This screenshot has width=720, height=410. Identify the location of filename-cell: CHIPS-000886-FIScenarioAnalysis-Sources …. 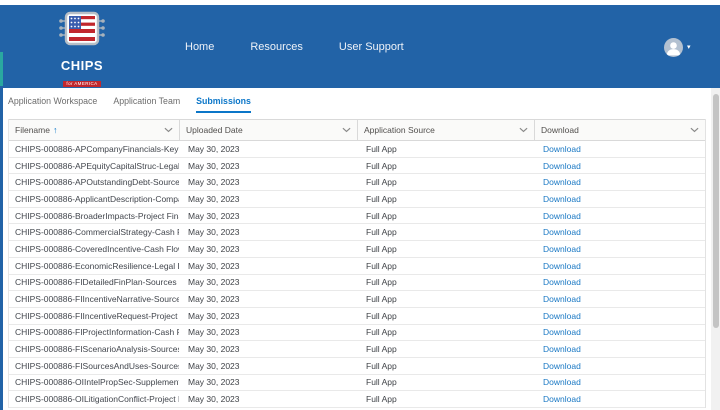
(97, 349).